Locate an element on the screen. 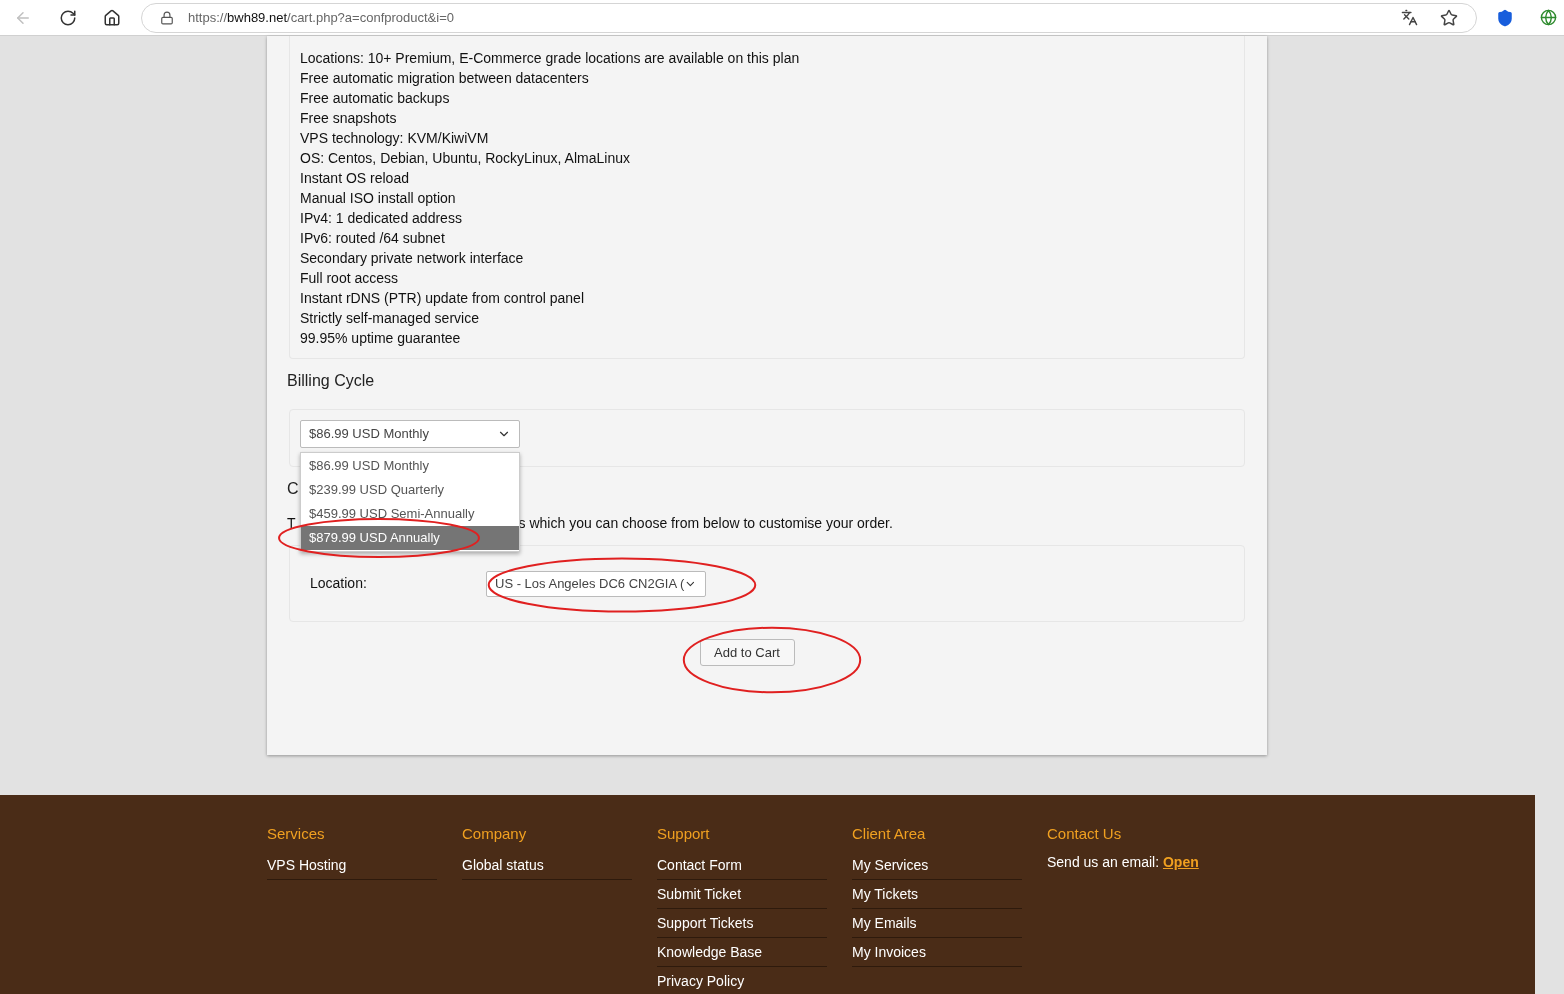 This screenshot has height=994, width=1564. footer-link: Global status is located at coordinates (547, 865).